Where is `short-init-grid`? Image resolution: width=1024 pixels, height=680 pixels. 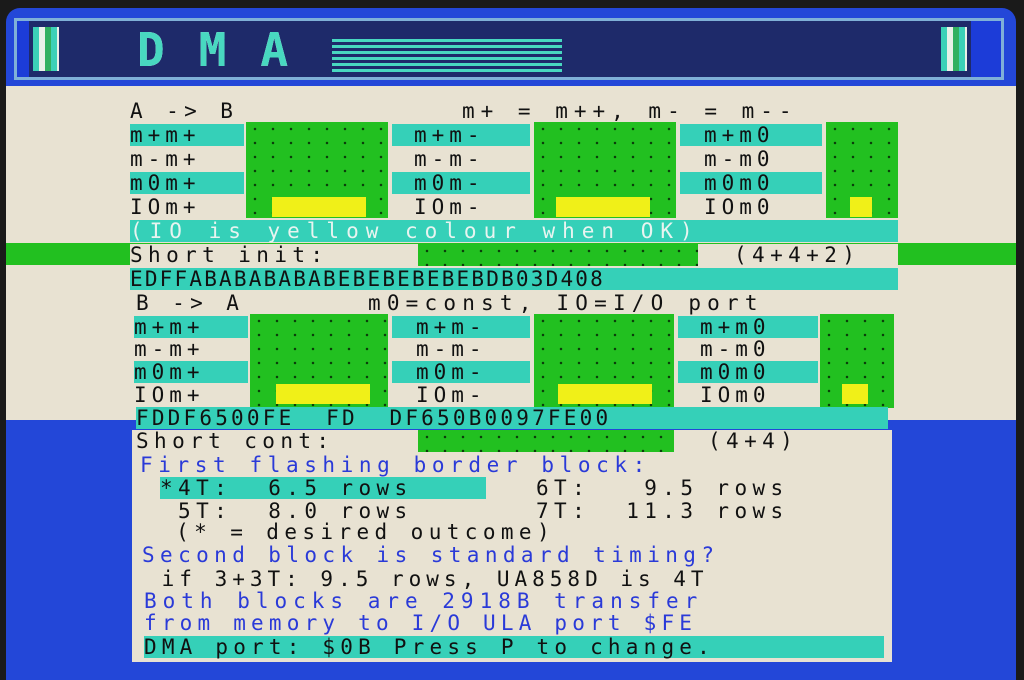 short-init-grid is located at coordinates (558, 255).